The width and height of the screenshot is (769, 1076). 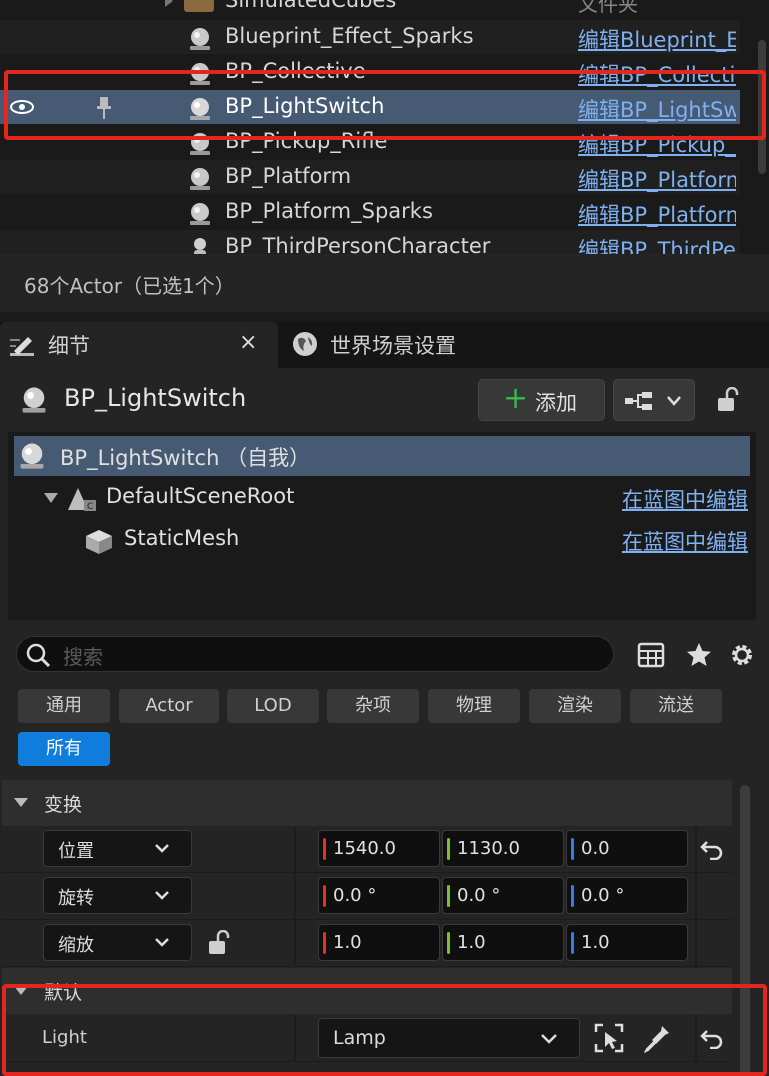 I want to click on actor-count-label: 68个Actor（已选1个）, so click(x=129, y=286).